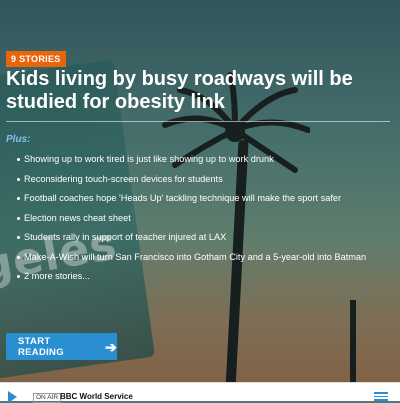  I want to click on audio-player-bar: ON AIR BBC World Service, so click(200, 392).